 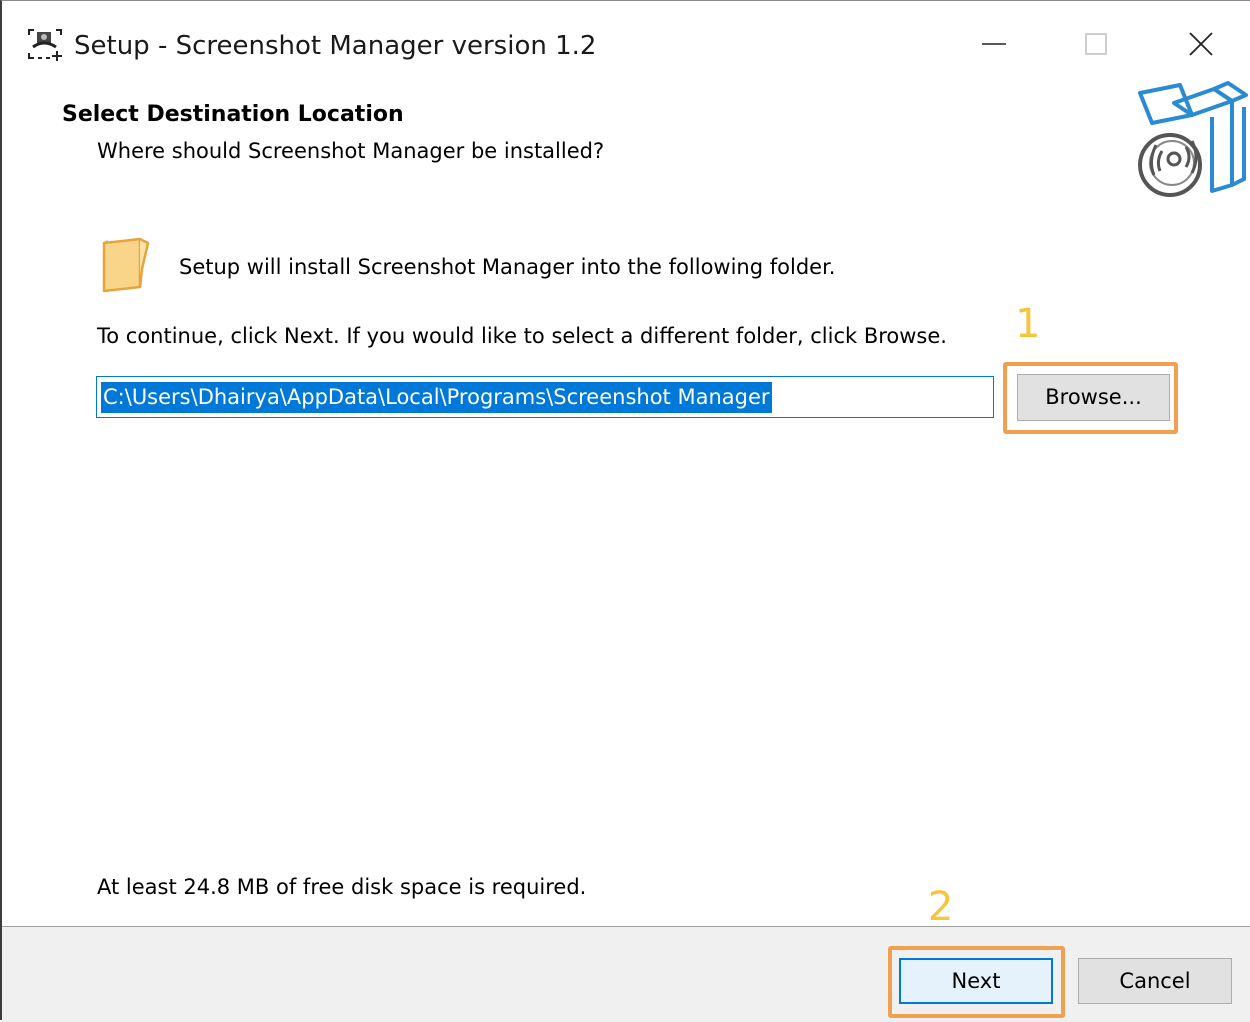 I want to click on minimize-icon, so click(x=994, y=44).